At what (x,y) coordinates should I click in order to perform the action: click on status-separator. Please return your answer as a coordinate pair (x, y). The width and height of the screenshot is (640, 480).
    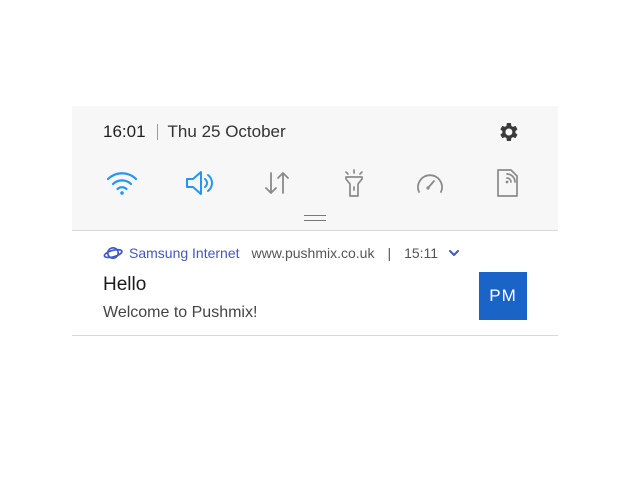
    Looking at the image, I should click on (157, 132).